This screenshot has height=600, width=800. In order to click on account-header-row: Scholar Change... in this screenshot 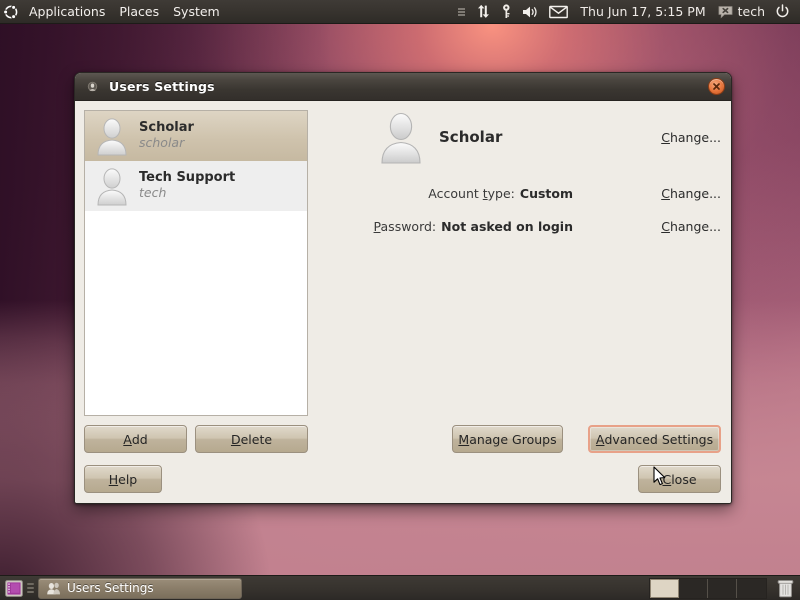, I will do `click(522, 137)`.